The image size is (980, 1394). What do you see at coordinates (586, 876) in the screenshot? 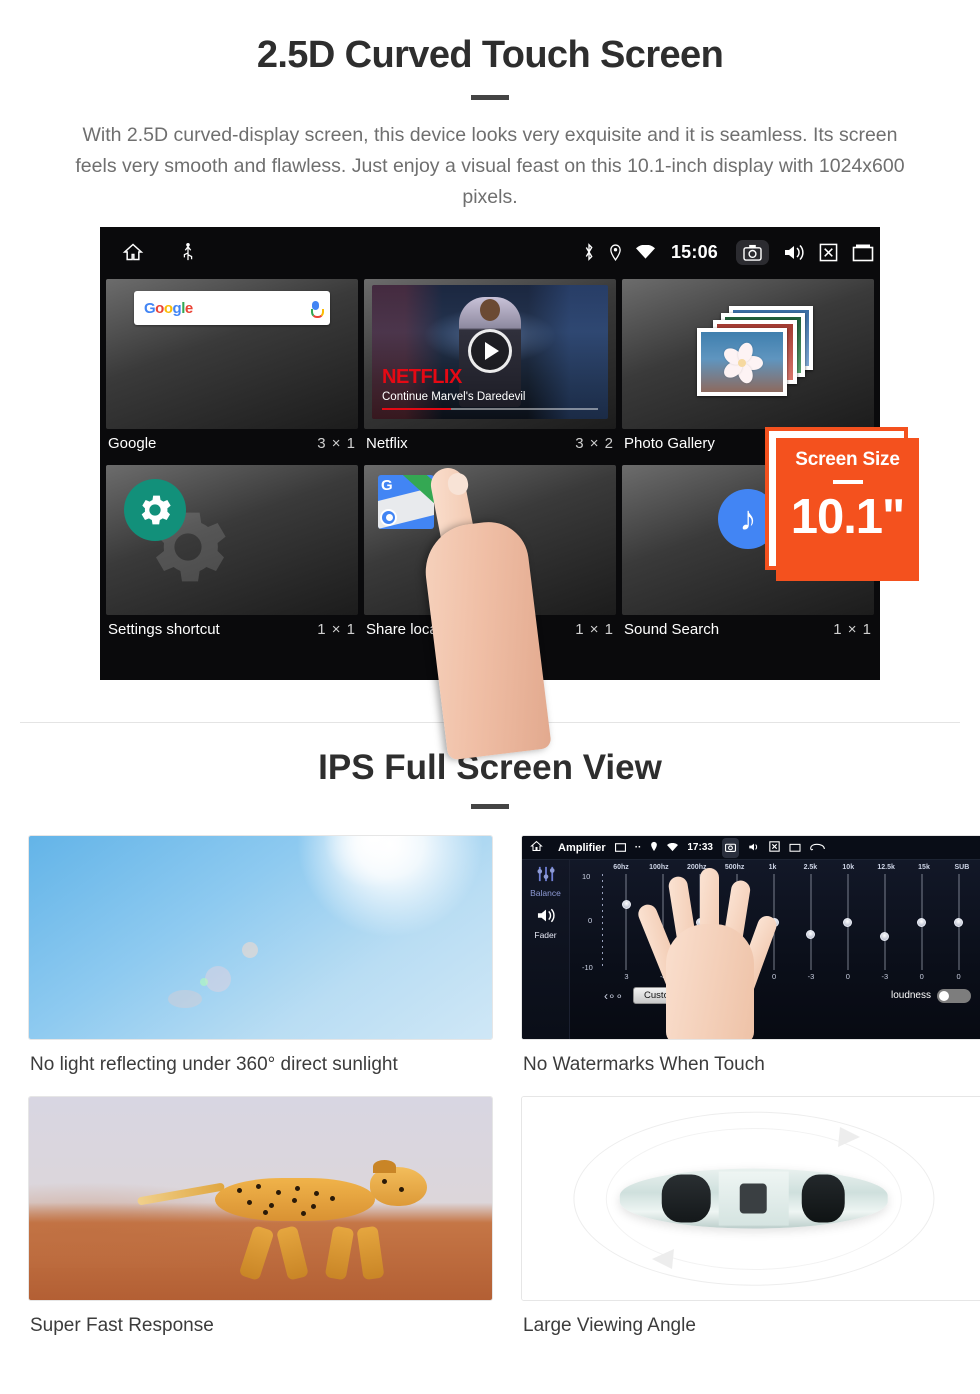
I see `scale-max: 10` at bounding box center [586, 876].